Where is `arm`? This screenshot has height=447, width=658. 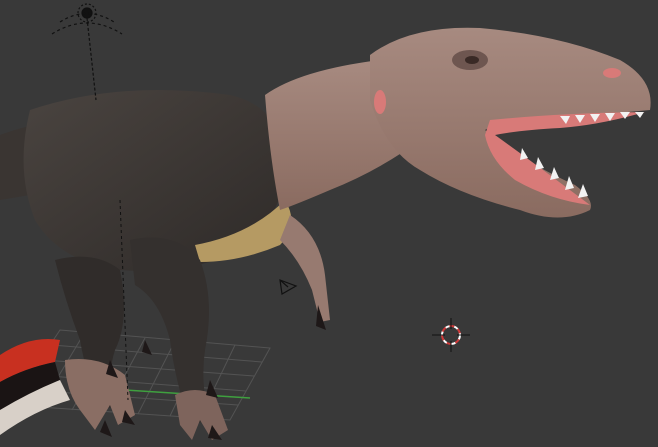 arm is located at coordinates (305, 268).